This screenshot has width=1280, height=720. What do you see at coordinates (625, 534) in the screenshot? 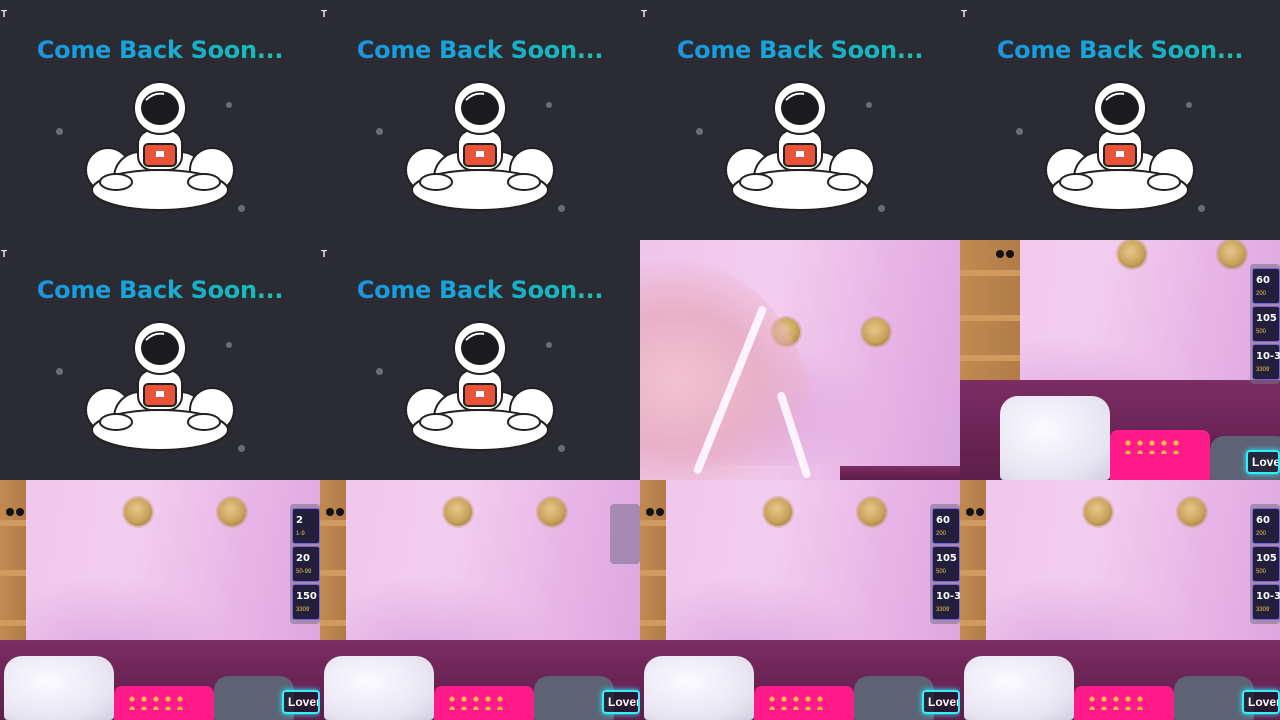
I see `tip-menu-panel` at bounding box center [625, 534].